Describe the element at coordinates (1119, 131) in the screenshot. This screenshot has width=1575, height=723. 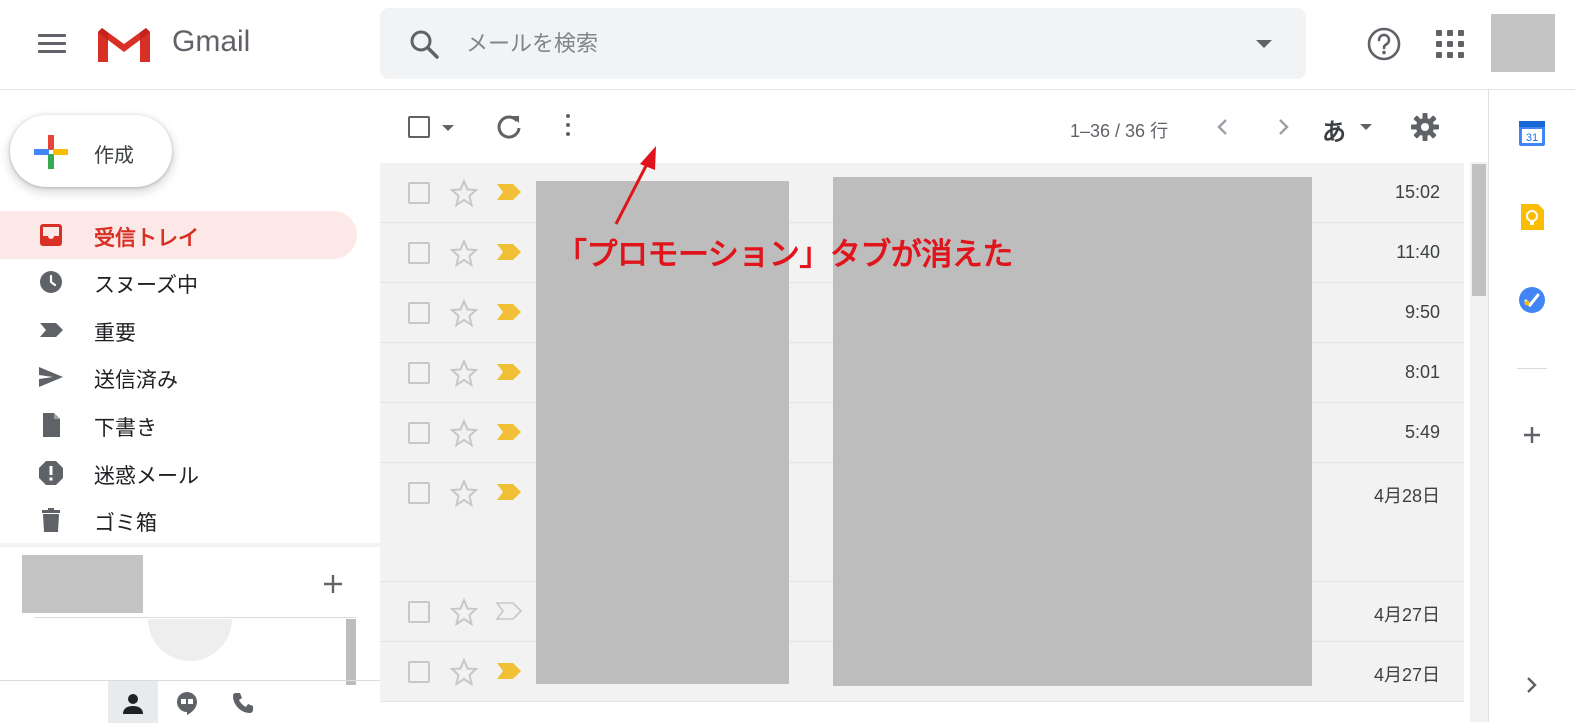
I see `pagination-count: 1–36 / 36 行` at that location.